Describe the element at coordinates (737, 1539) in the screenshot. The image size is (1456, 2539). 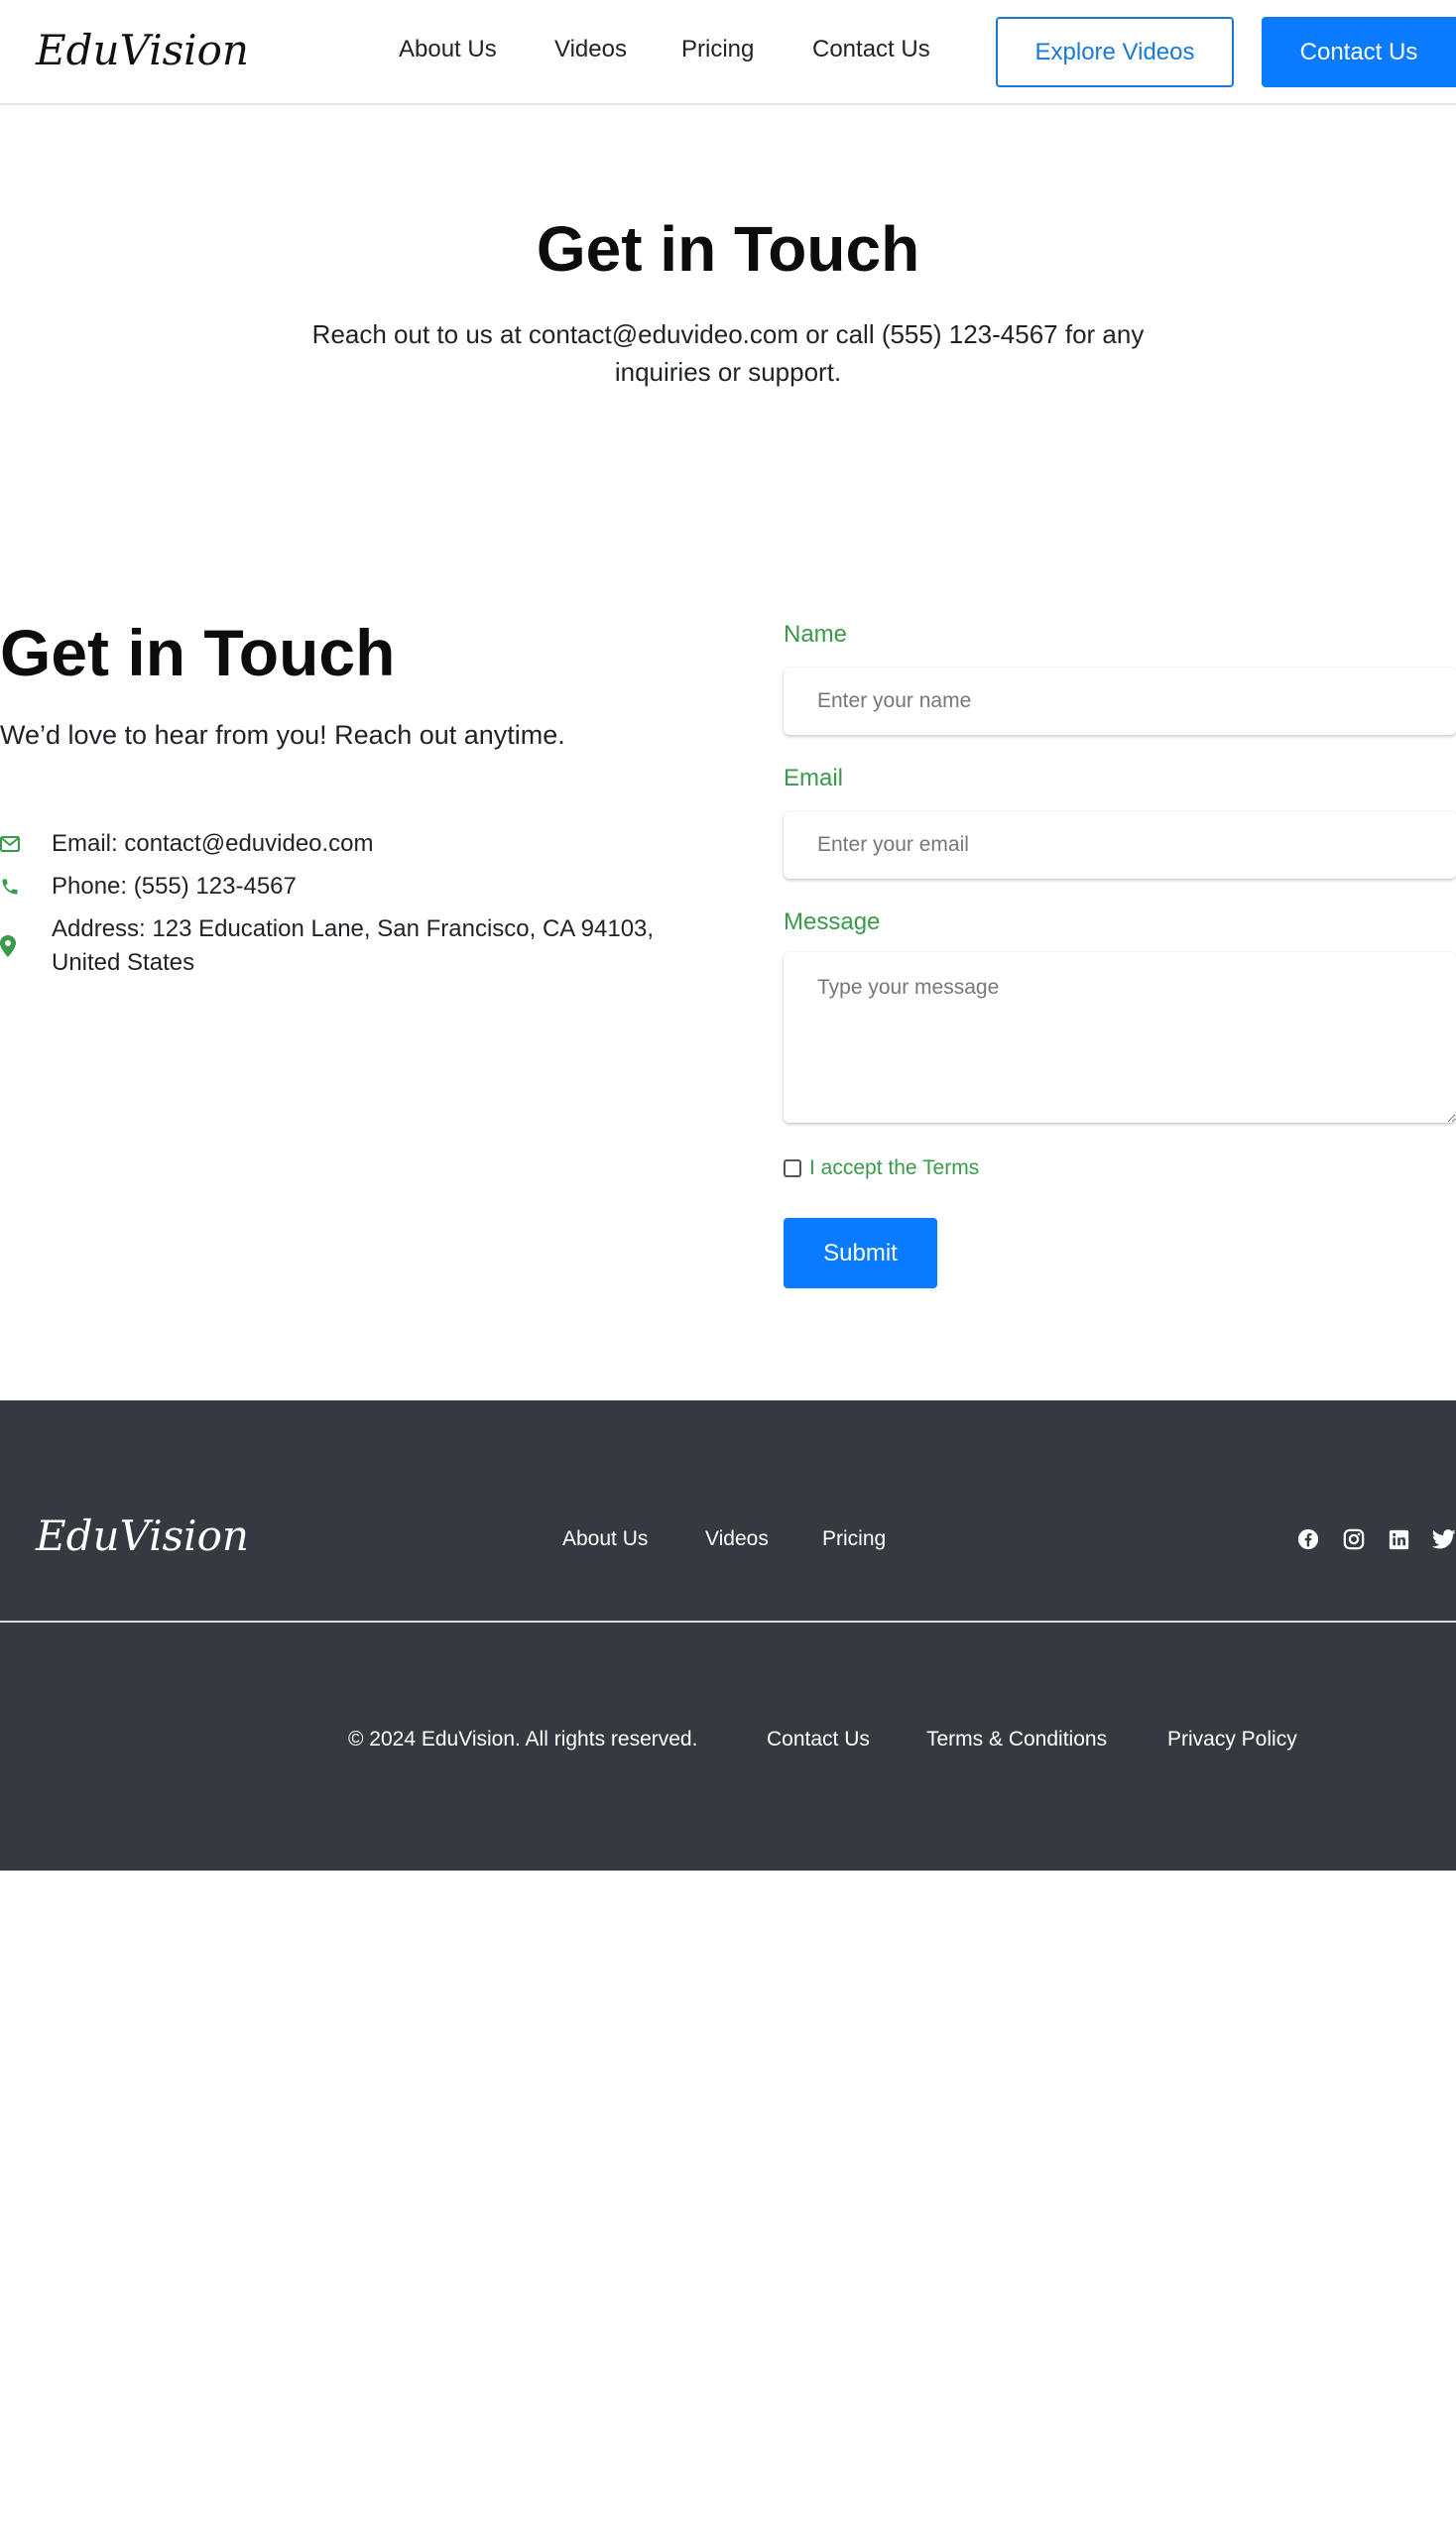
I see `footer-nav-videos: Videos` at that location.